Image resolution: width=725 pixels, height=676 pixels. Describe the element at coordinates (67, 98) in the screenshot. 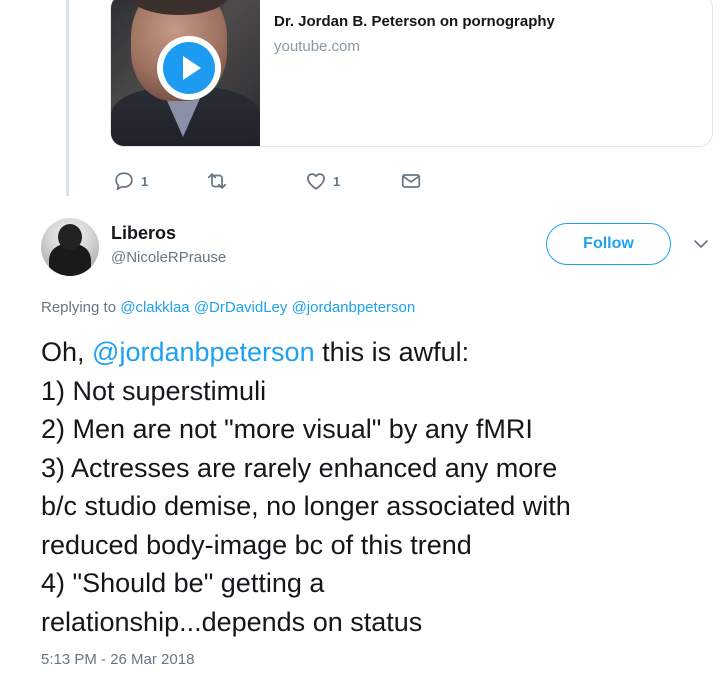

I see `thread-connector-line` at that location.